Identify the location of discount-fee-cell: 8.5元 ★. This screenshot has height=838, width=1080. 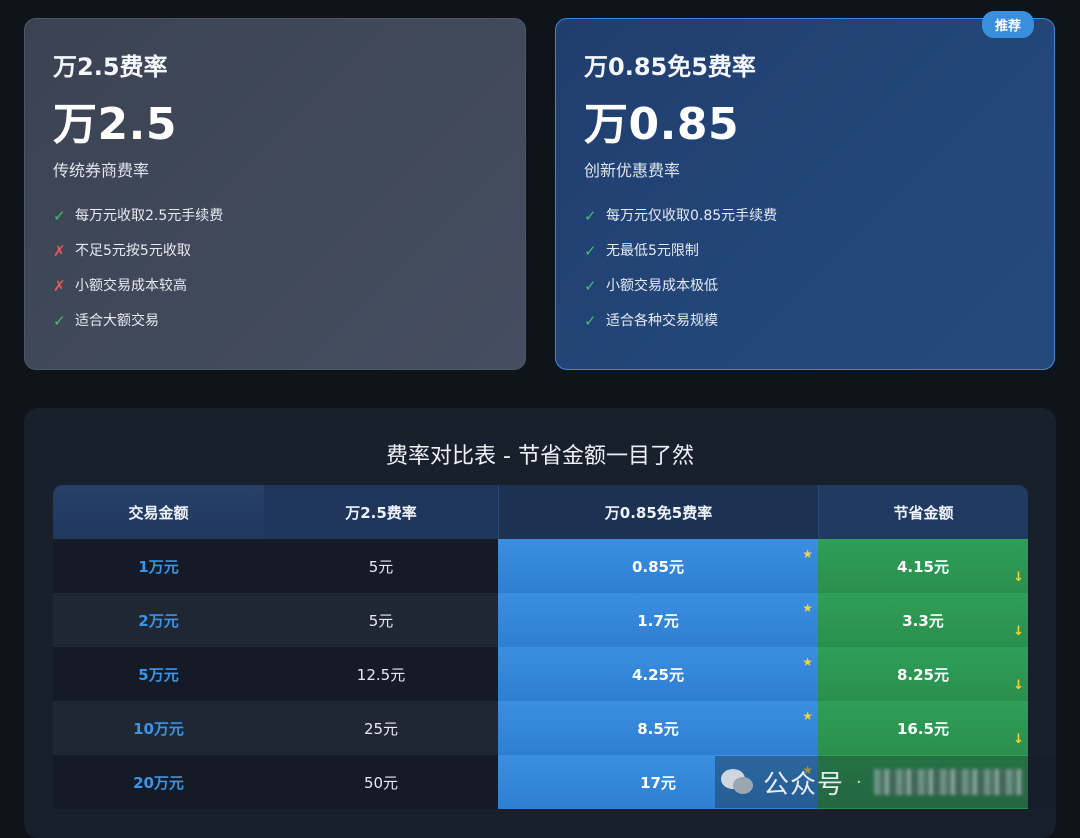
(658, 728).